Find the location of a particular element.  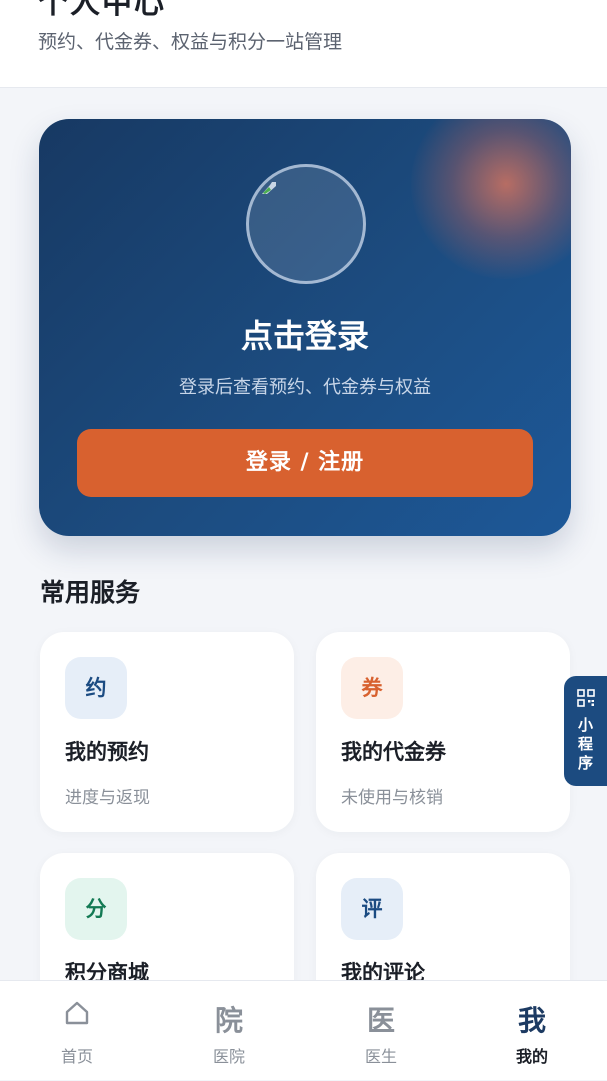

section-title-services: 常用服务 is located at coordinates (90, 592).